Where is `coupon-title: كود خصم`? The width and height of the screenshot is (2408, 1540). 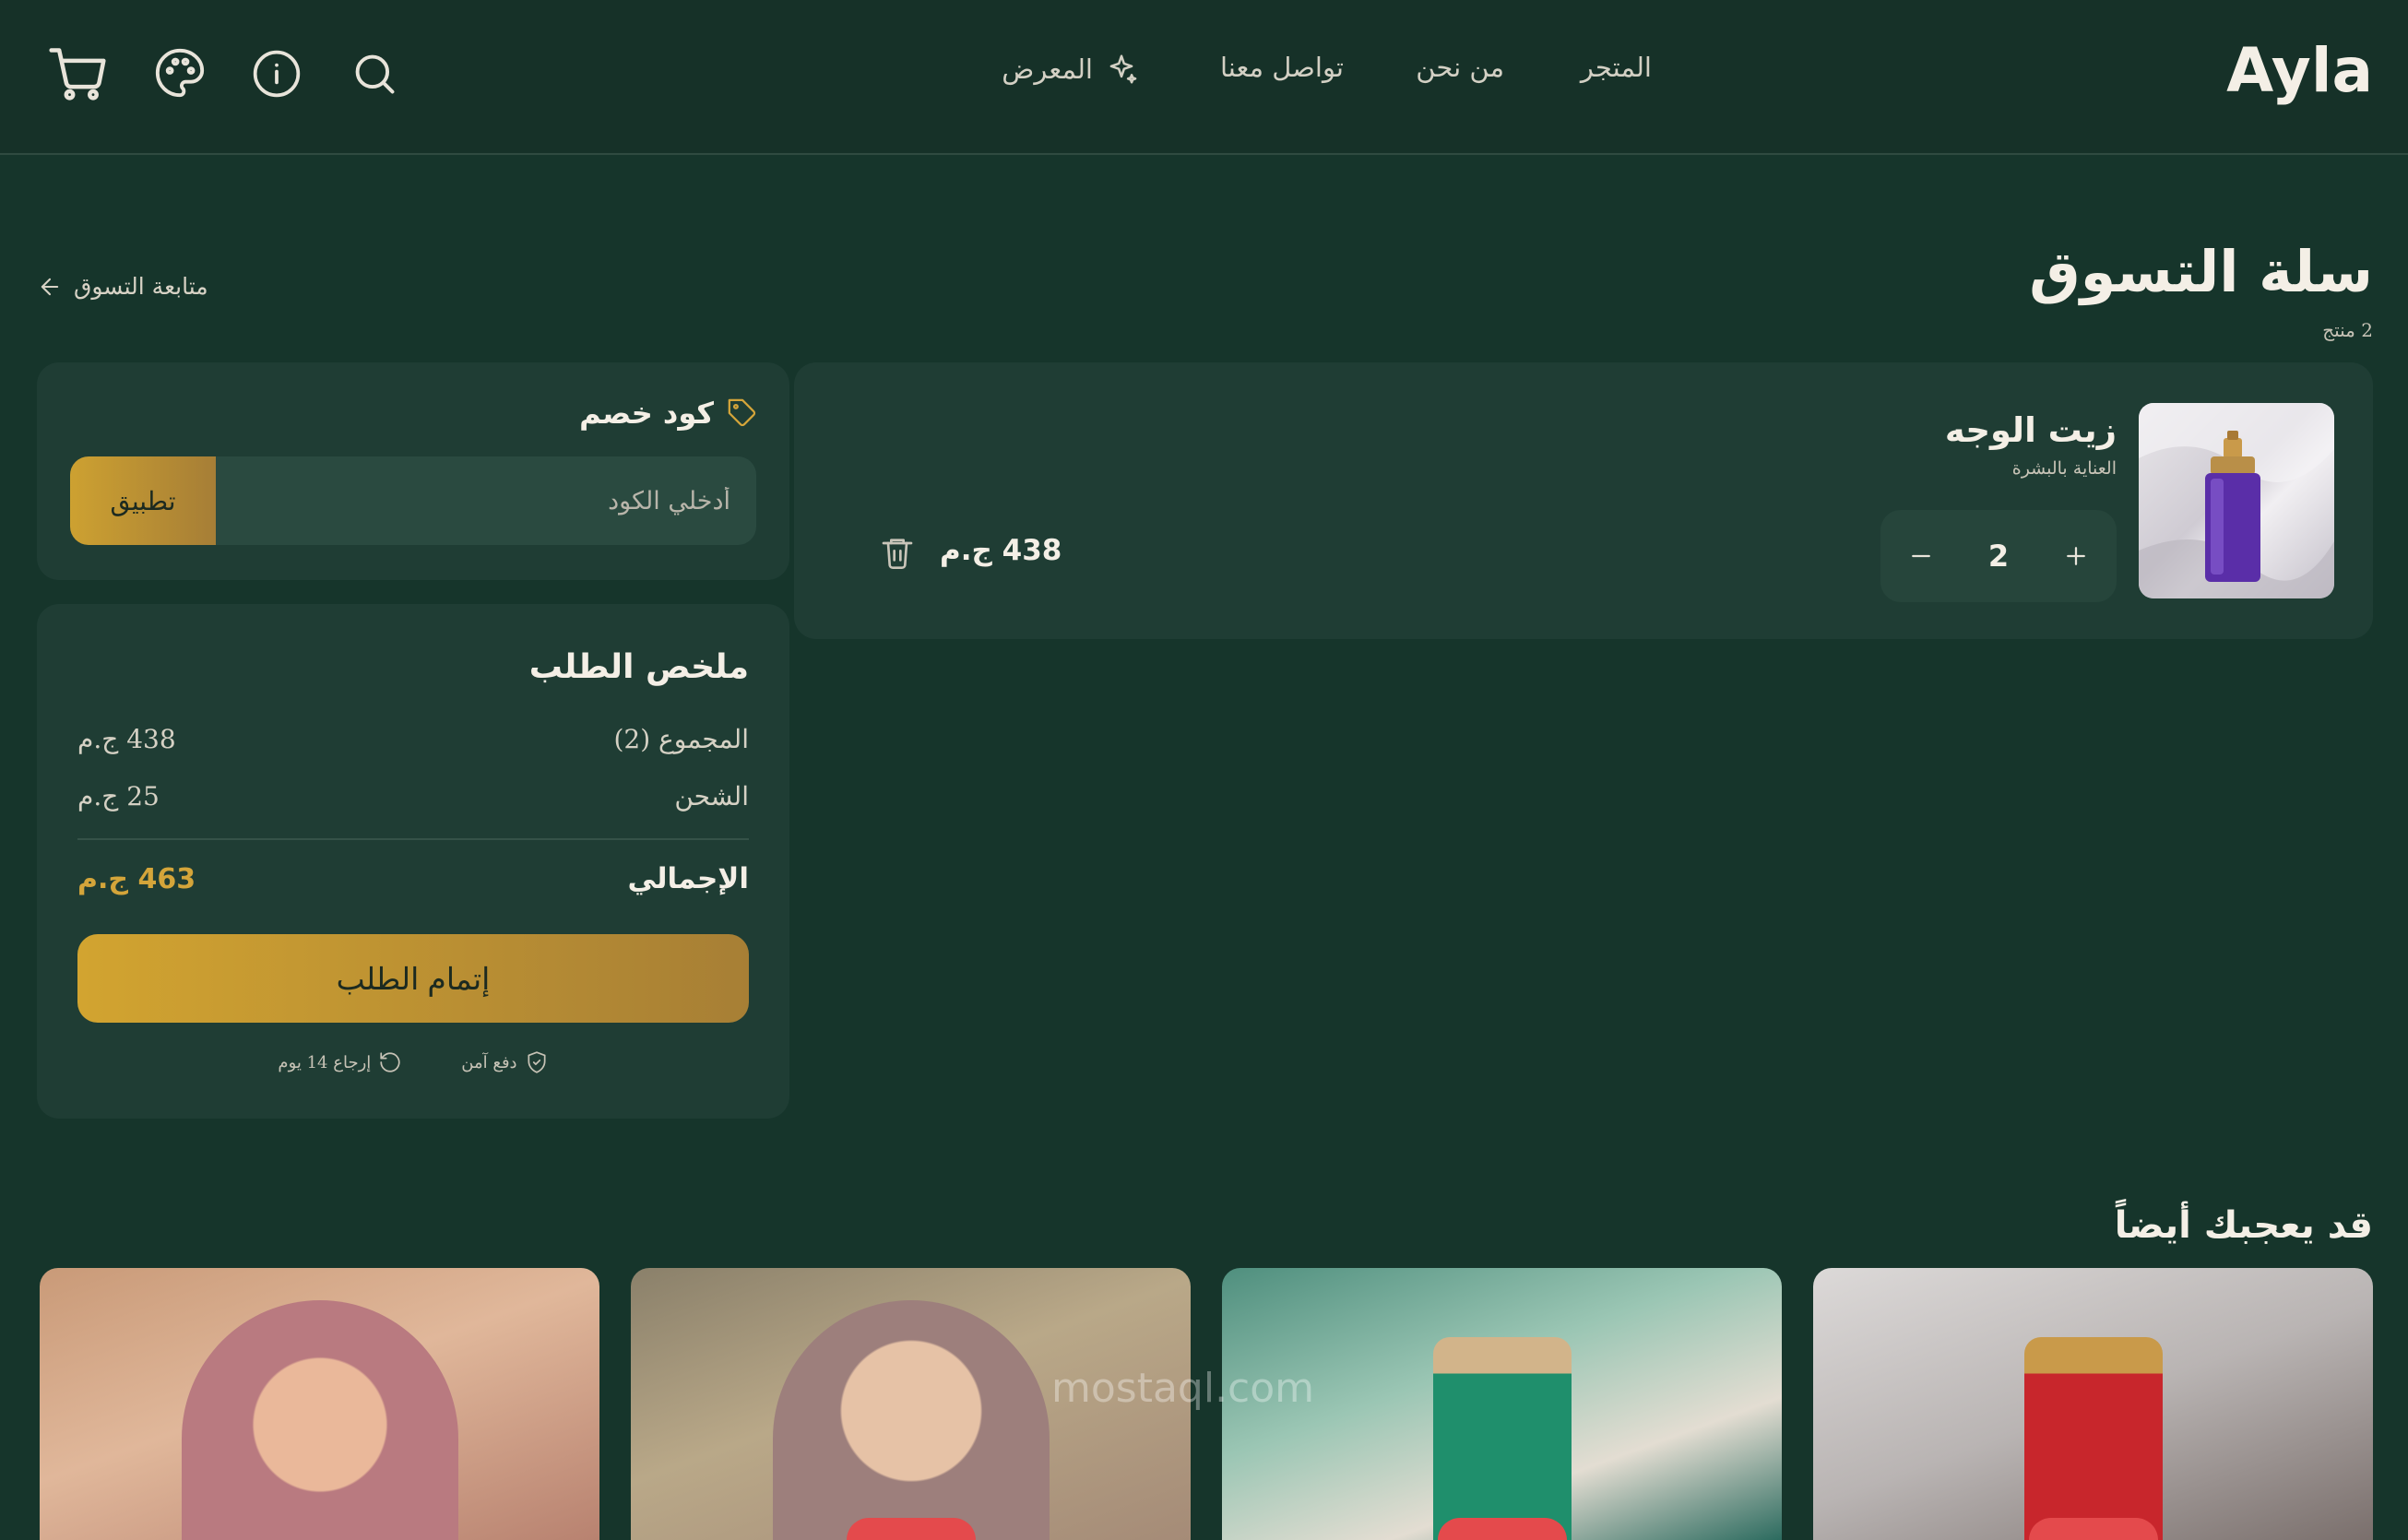 coupon-title: كود خصم is located at coordinates (668, 414).